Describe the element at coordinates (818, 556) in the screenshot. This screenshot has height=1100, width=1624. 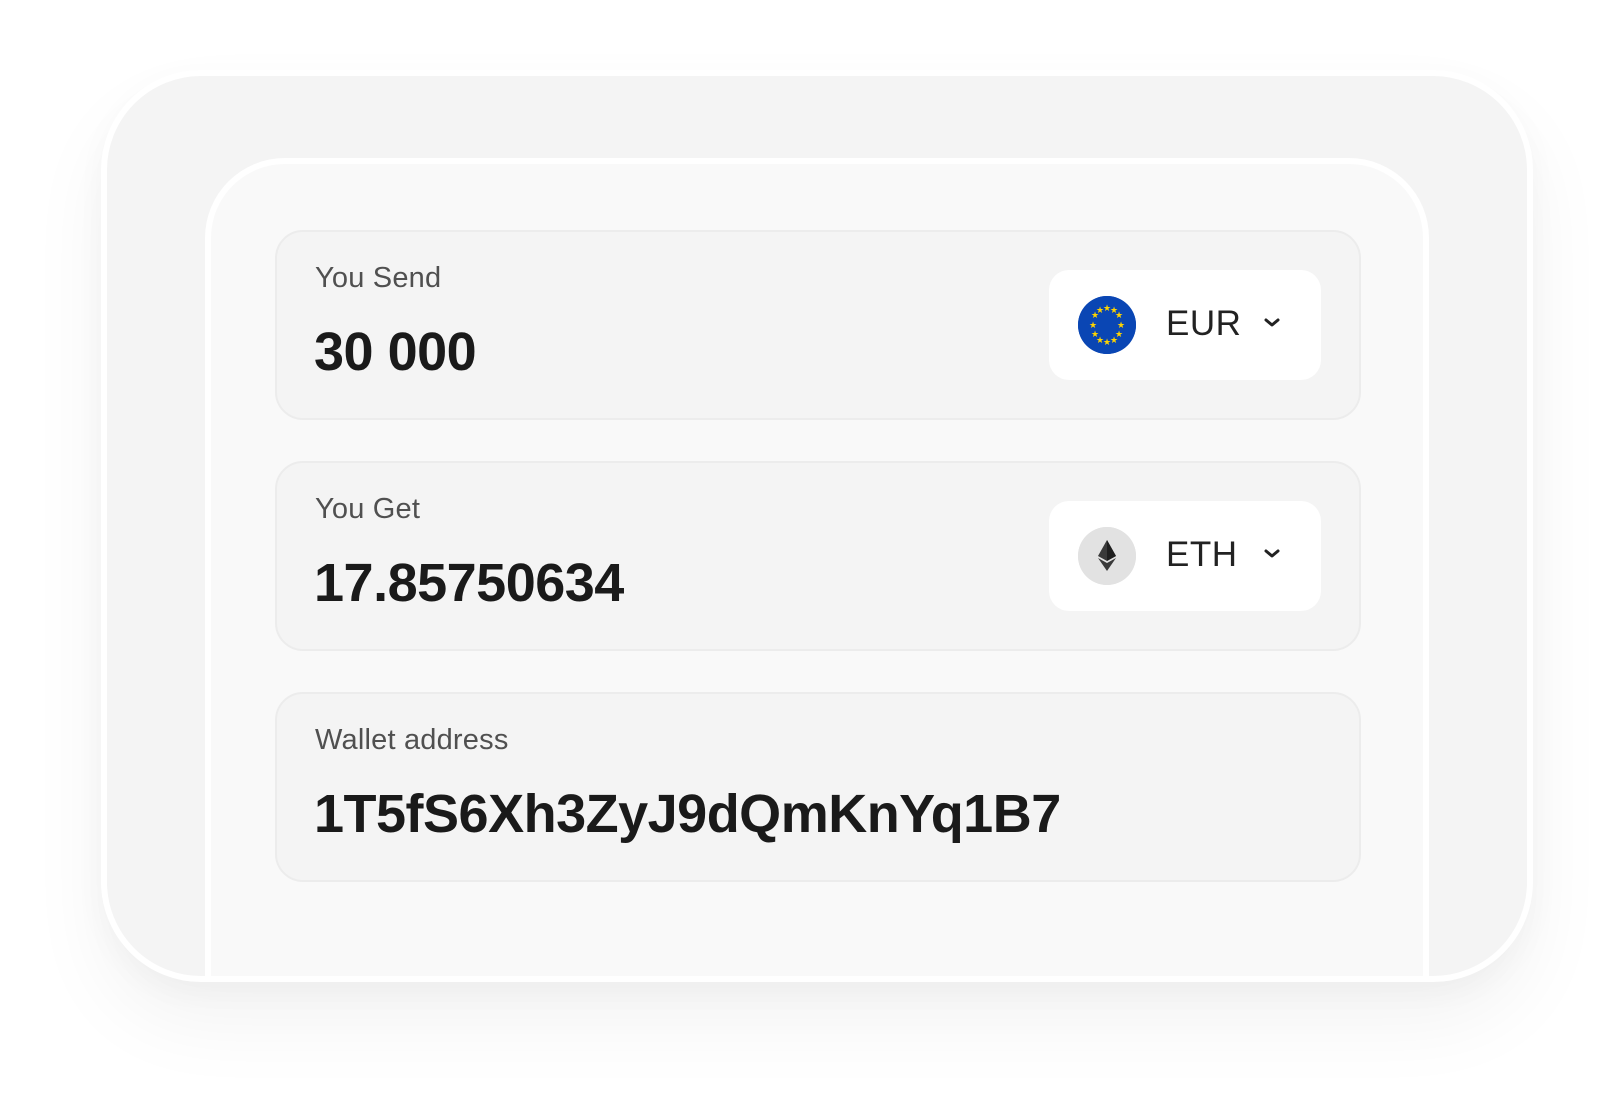
I see `get-amount-field: You Get 17.85750634 ETH` at that location.